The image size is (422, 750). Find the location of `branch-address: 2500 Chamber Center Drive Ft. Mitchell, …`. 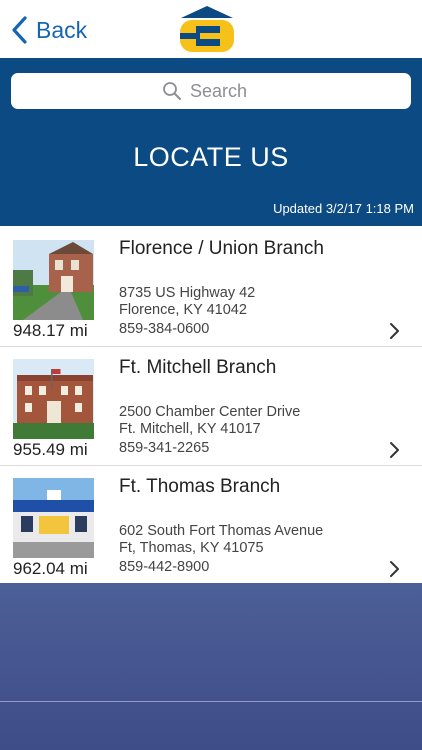

branch-address: 2500 Chamber Center Drive Ft. Mitchell, … is located at coordinates (209, 421).